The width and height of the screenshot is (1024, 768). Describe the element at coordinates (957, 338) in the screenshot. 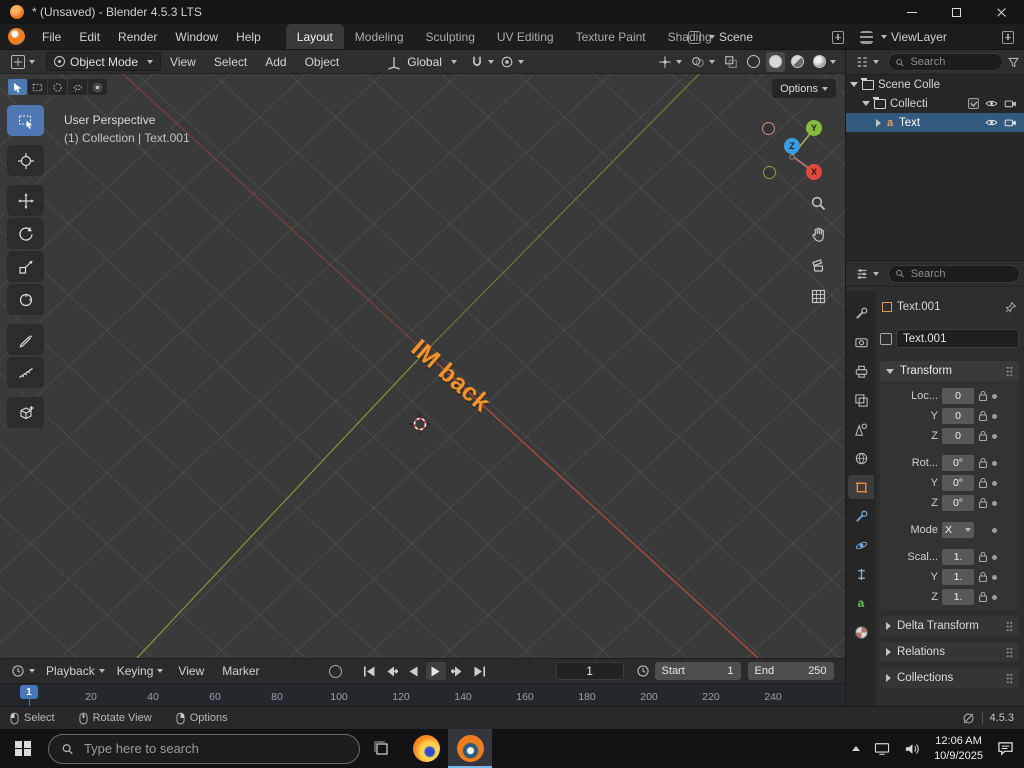

I see `object-name-field: Text.001` at that location.